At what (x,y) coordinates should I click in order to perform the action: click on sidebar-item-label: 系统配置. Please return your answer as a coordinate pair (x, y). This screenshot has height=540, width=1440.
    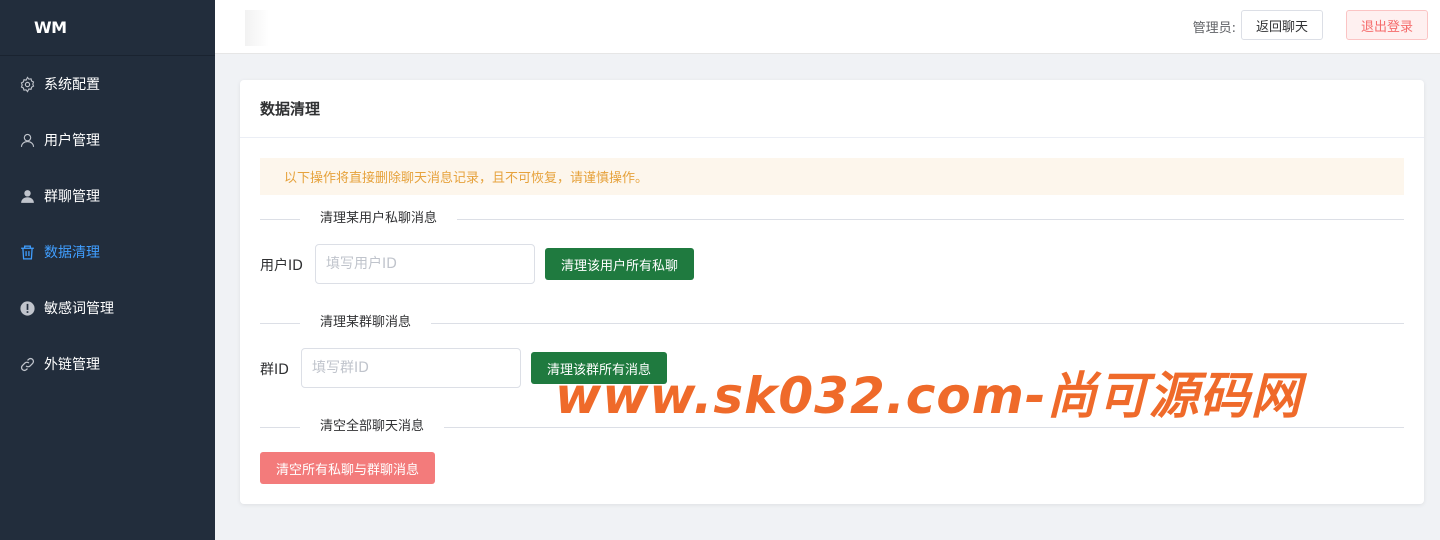
    Looking at the image, I should click on (72, 85).